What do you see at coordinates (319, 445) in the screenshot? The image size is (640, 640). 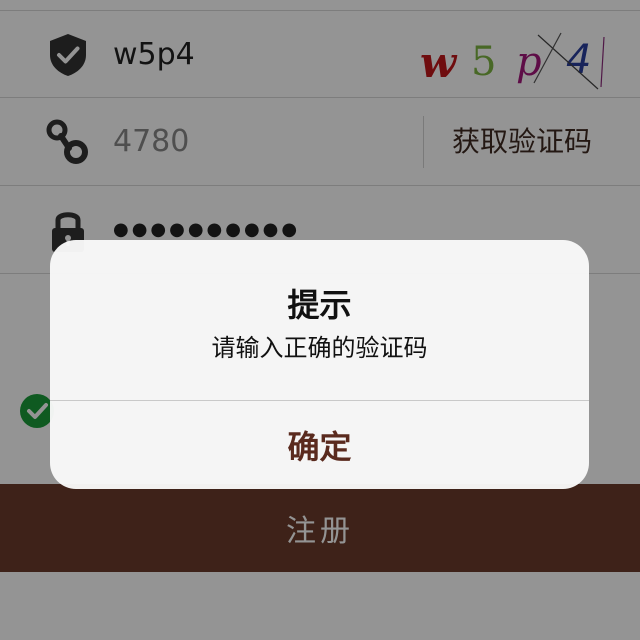 I see `alert-confirm-button: 确定` at bounding box center [319, 445].